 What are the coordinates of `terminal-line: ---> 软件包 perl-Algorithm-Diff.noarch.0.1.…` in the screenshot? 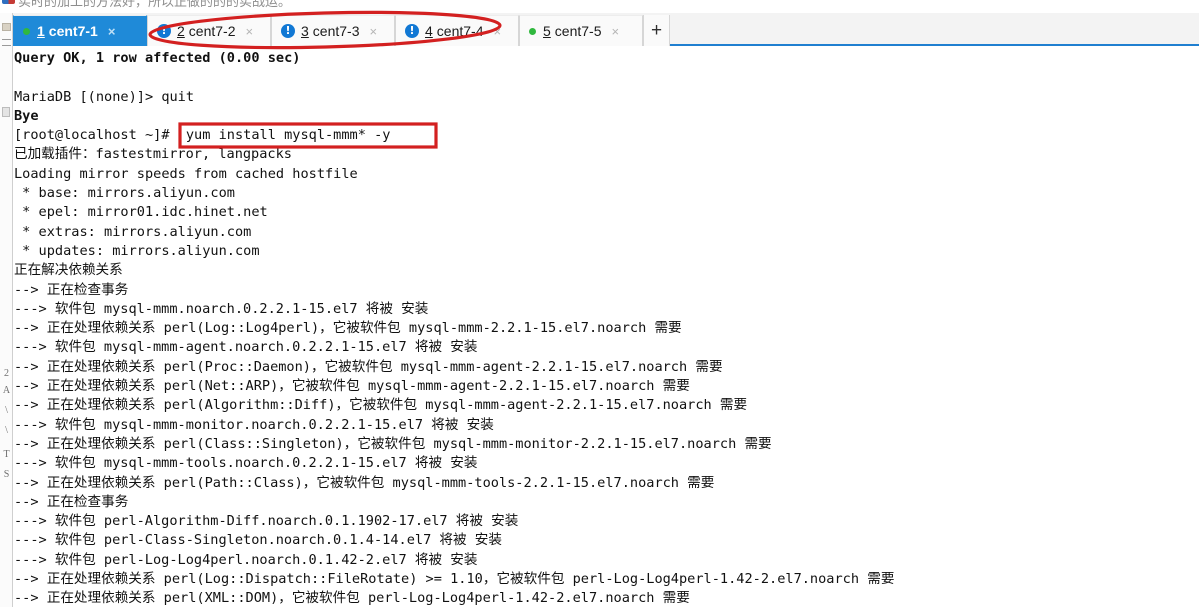 It's located at (266, 521).